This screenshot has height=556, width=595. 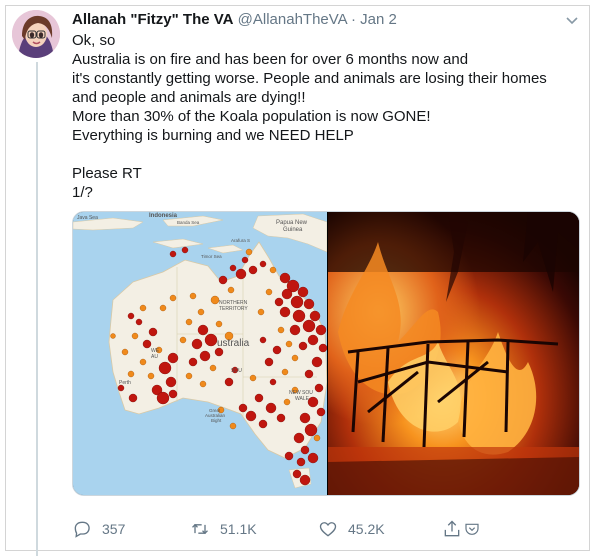 I want to click on map-label: WALE, so click(x=302, y=399).